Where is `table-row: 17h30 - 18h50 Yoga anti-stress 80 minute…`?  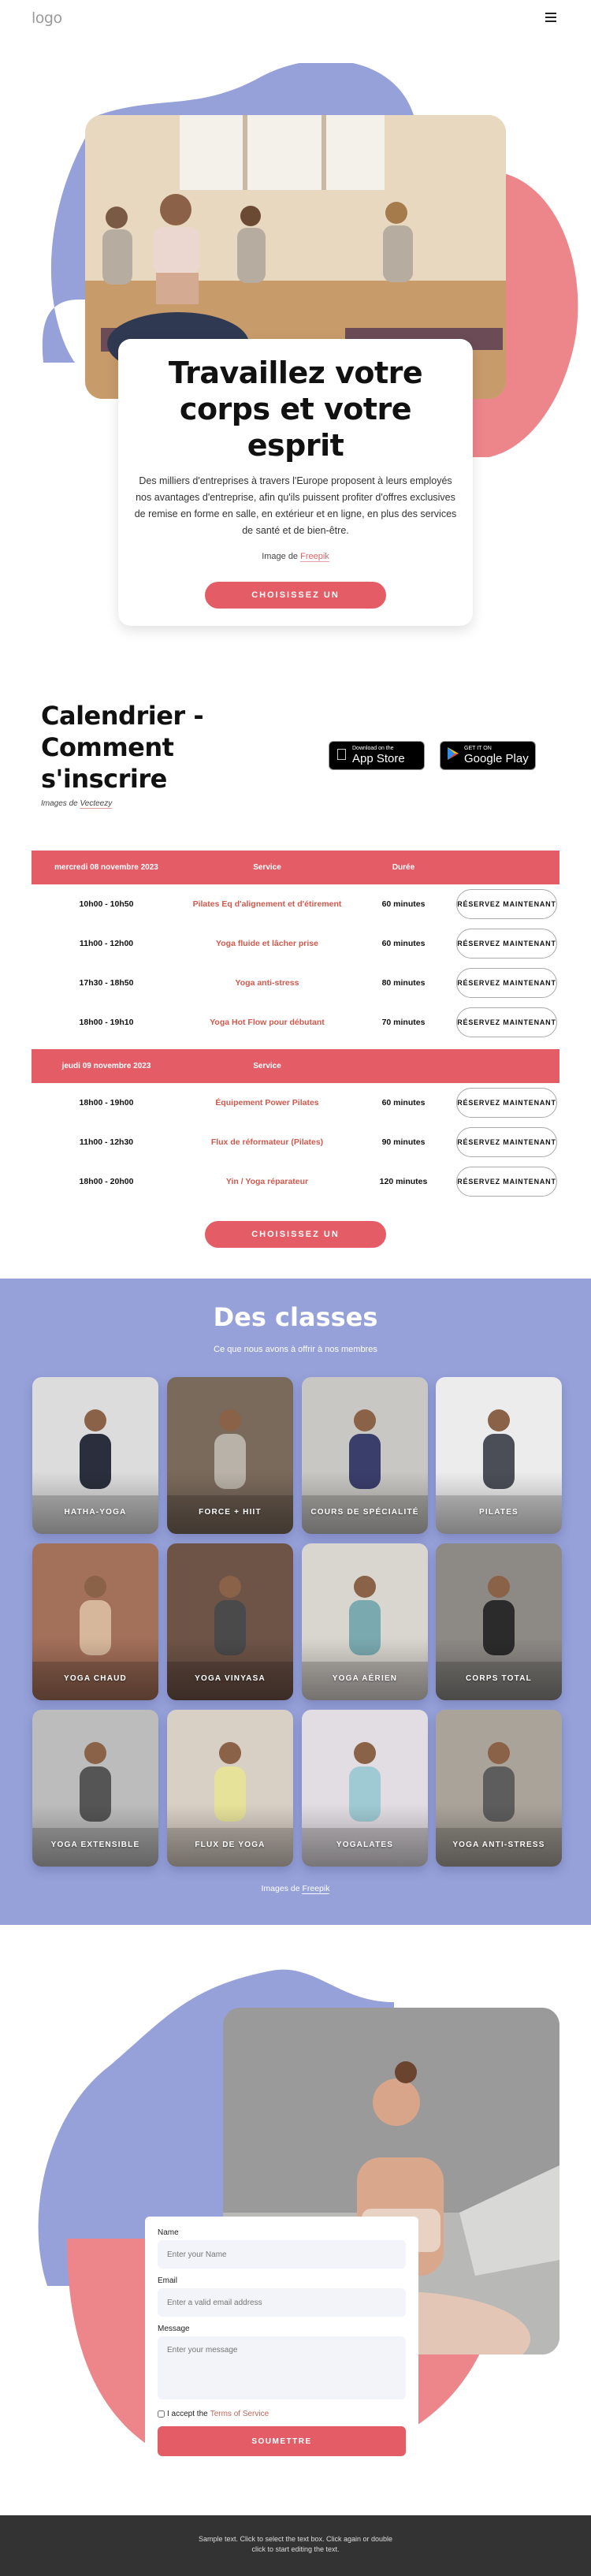 table-row: 17h30 - 18h50 Yoga anti-stress 80 minute… is located at coordinates (295, 983).